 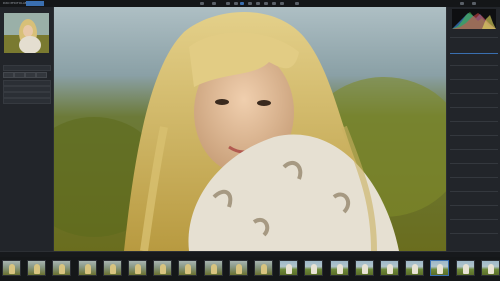 I want to click on copy-button, so click(x=19, y=75).